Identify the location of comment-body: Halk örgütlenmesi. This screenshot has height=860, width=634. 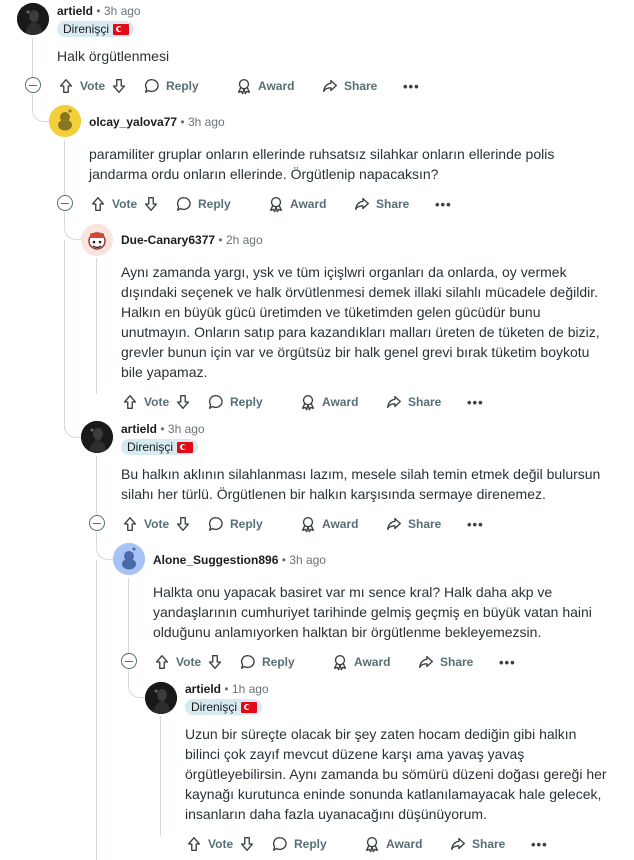
(113, 56).